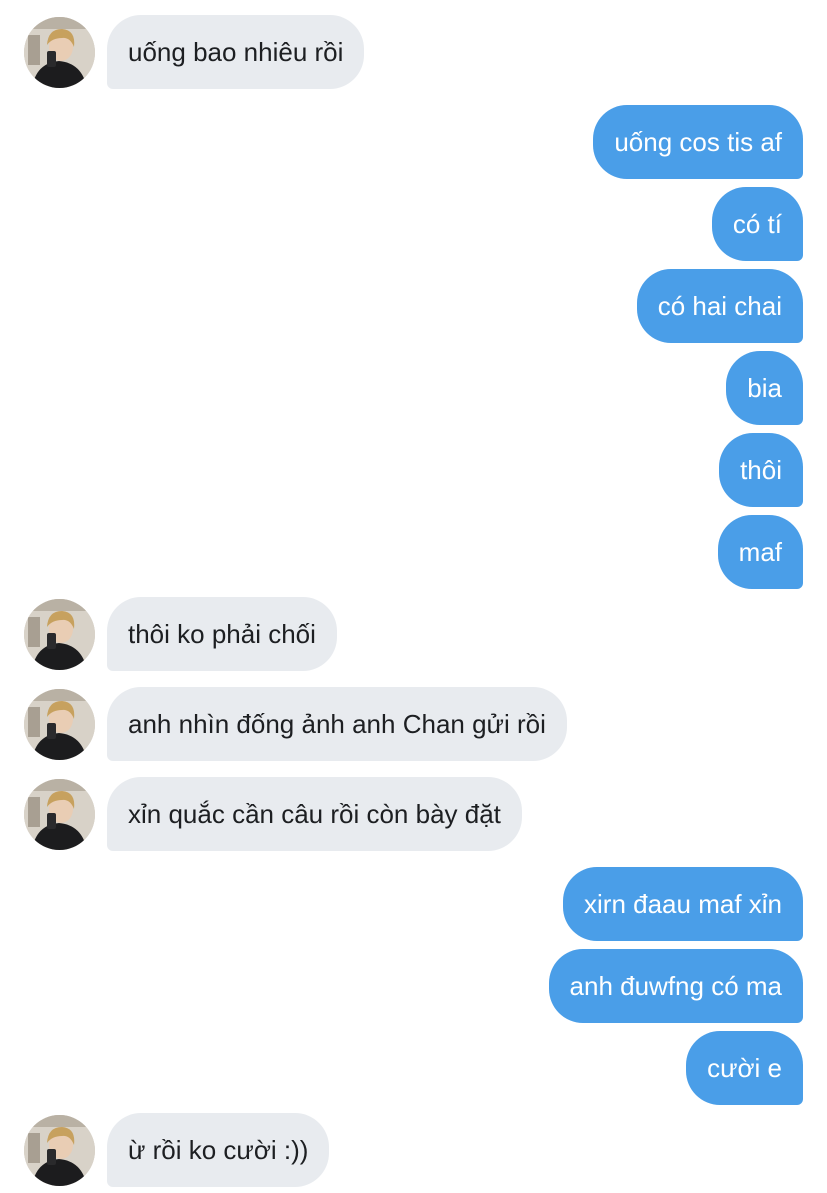 This screenshot has width=827, height=1193. I want to click on message-bubble: maf, so click(760, 552).